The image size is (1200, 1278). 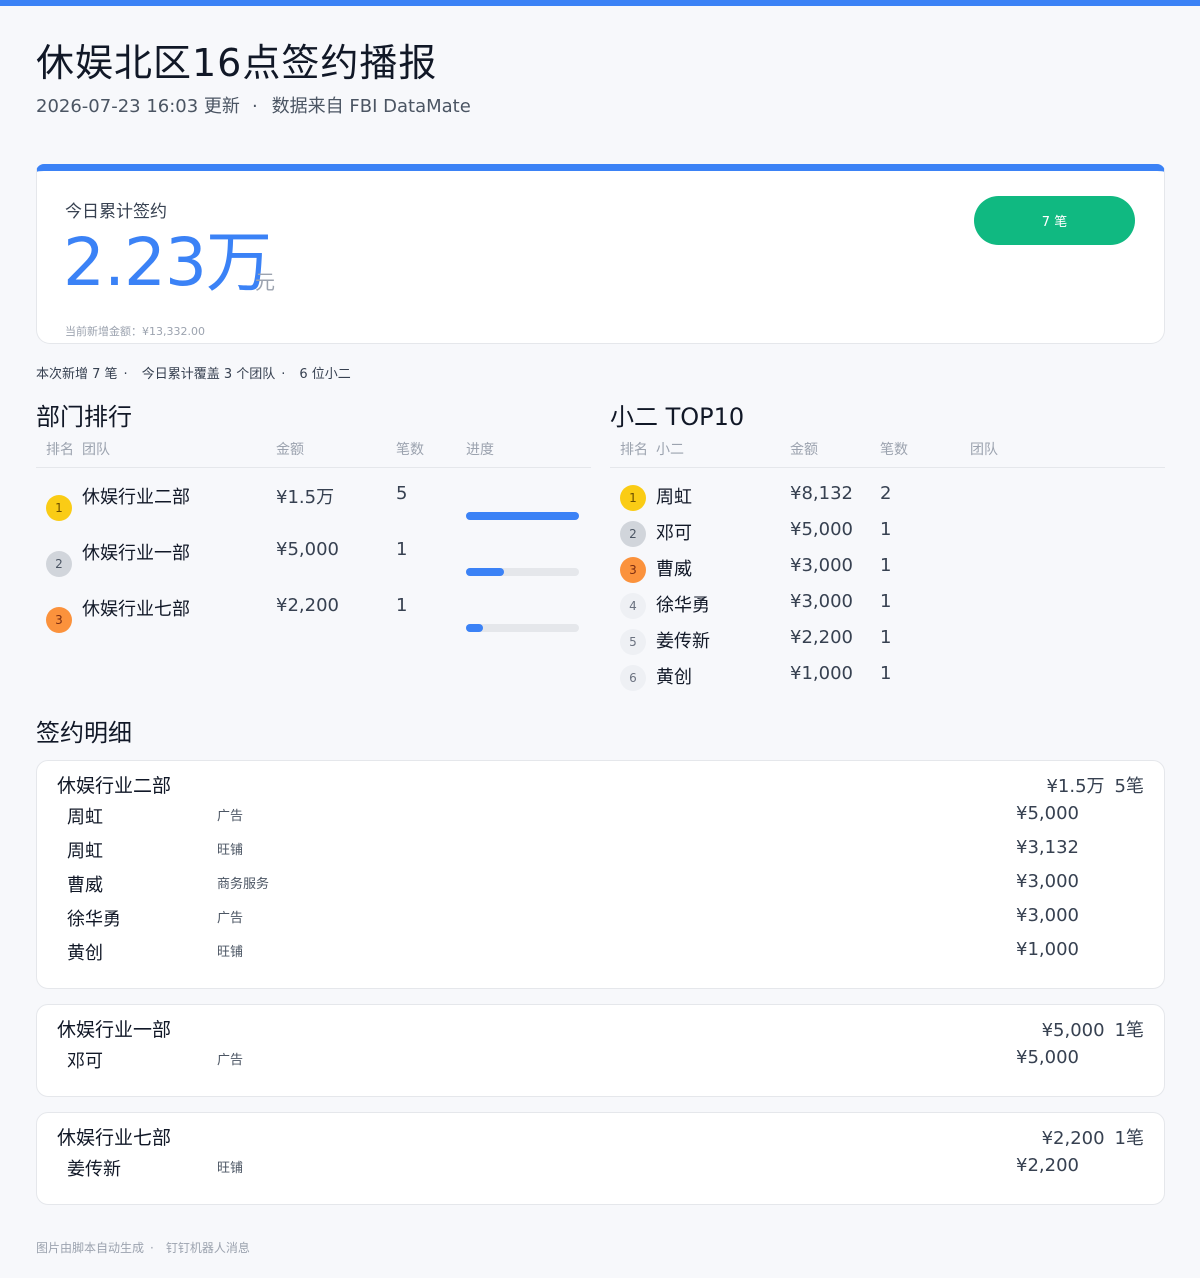 What do you see at coordinates (1075, 786) in the screenshot?
I see `group-amount: ¥1.5万` at bounding box center [1075, 786].